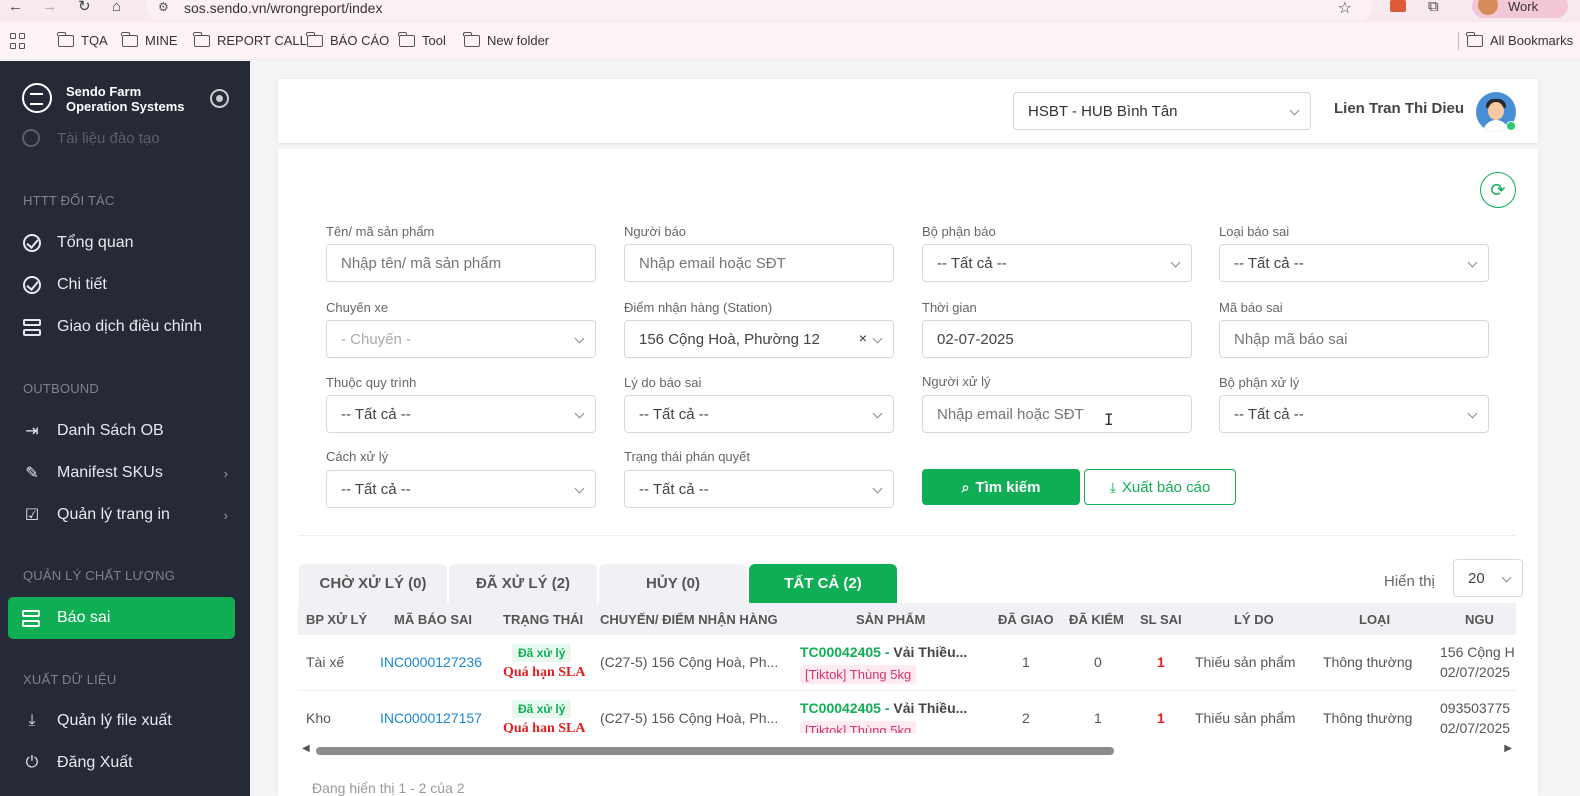 Image resolution: width=1580 pixels, height=796 pixels. What do you see at coordinates (91, 138) in the screenshot?
I see `sidebar-item-training: Tài liệu đào tạo` at bounding box center [91, 138].